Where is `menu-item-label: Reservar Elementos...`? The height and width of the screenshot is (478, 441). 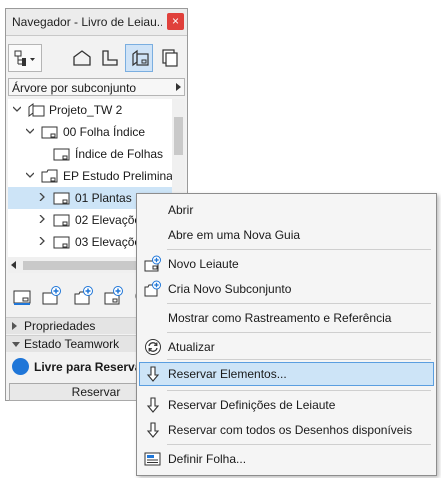
menu-item-label: Reservar Elementos... is located at coordinates (227, 374).